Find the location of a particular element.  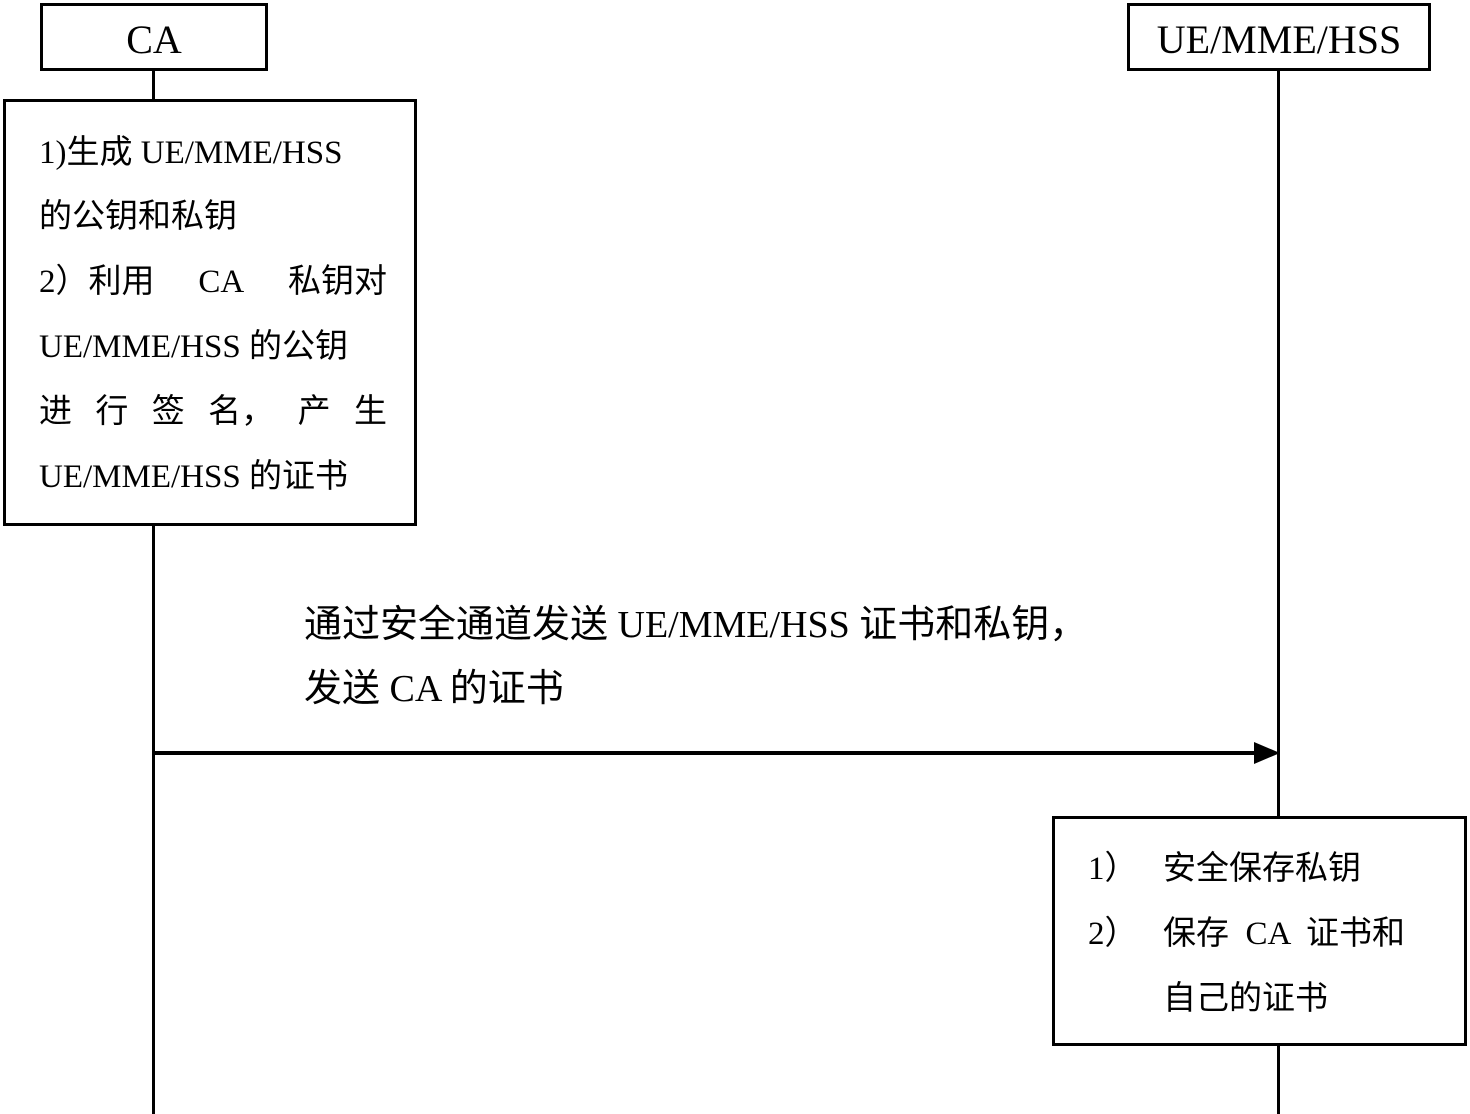

actor-ca-label: CA is located at coordinates (154, 39).